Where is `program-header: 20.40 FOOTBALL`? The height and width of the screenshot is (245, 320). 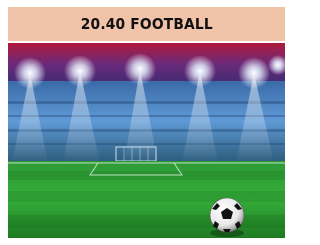 program-header: 20.40 FOOTBALL is located at coordinates (146, 24).